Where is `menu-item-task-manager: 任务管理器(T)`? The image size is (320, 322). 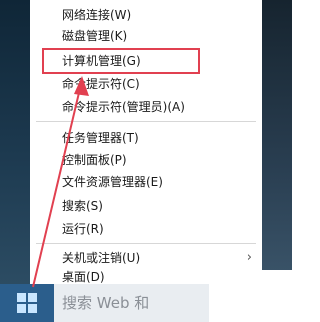 menu-item-task-manager: 任务管理器(T) is located at coordinates (146, 138).